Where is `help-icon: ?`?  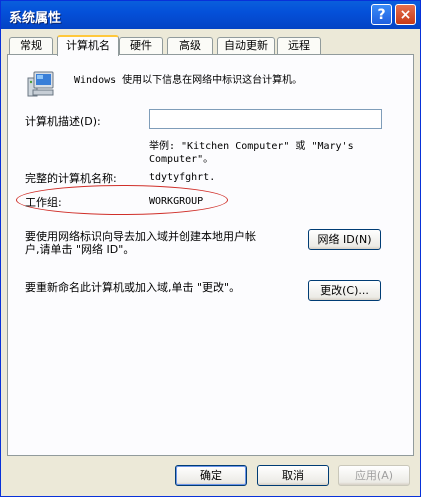
help-icon: ? is located at coordinates (381, 14).